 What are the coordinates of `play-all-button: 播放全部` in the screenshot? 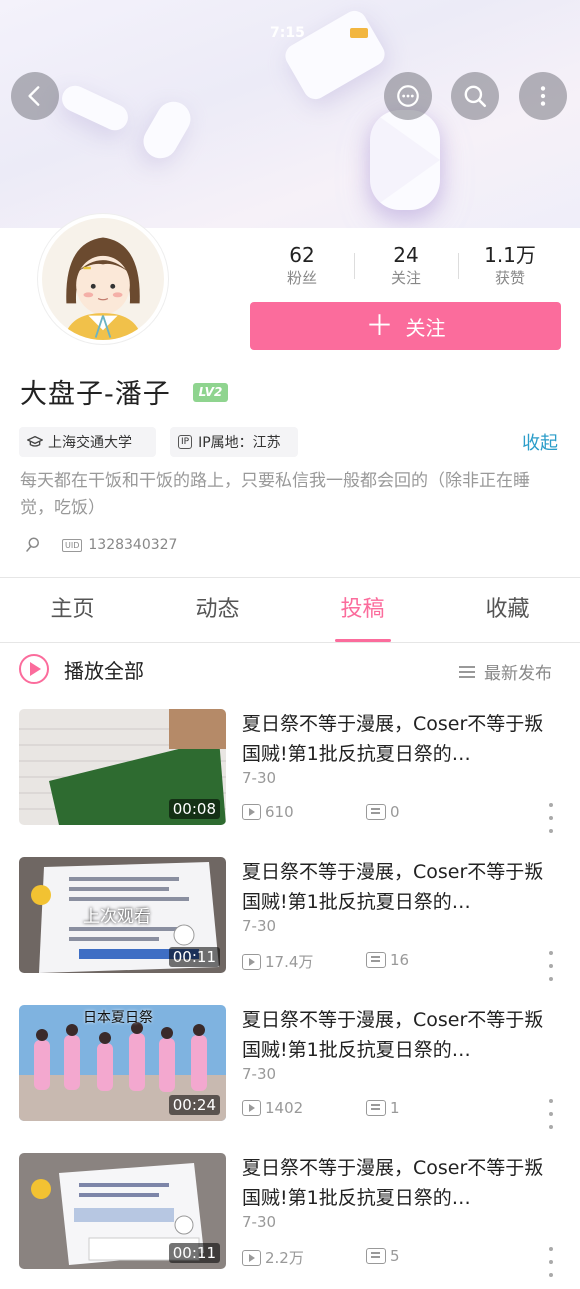 It's located at (81, 669).